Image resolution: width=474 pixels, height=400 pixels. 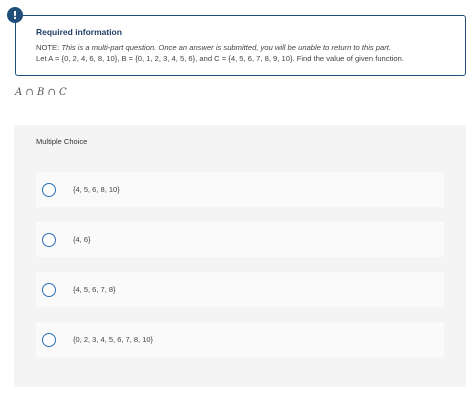 What do you see at coordinates (82, 239) in the screenshot?
I see `option-label: {4, 6}` at bounding box center [82, 239].